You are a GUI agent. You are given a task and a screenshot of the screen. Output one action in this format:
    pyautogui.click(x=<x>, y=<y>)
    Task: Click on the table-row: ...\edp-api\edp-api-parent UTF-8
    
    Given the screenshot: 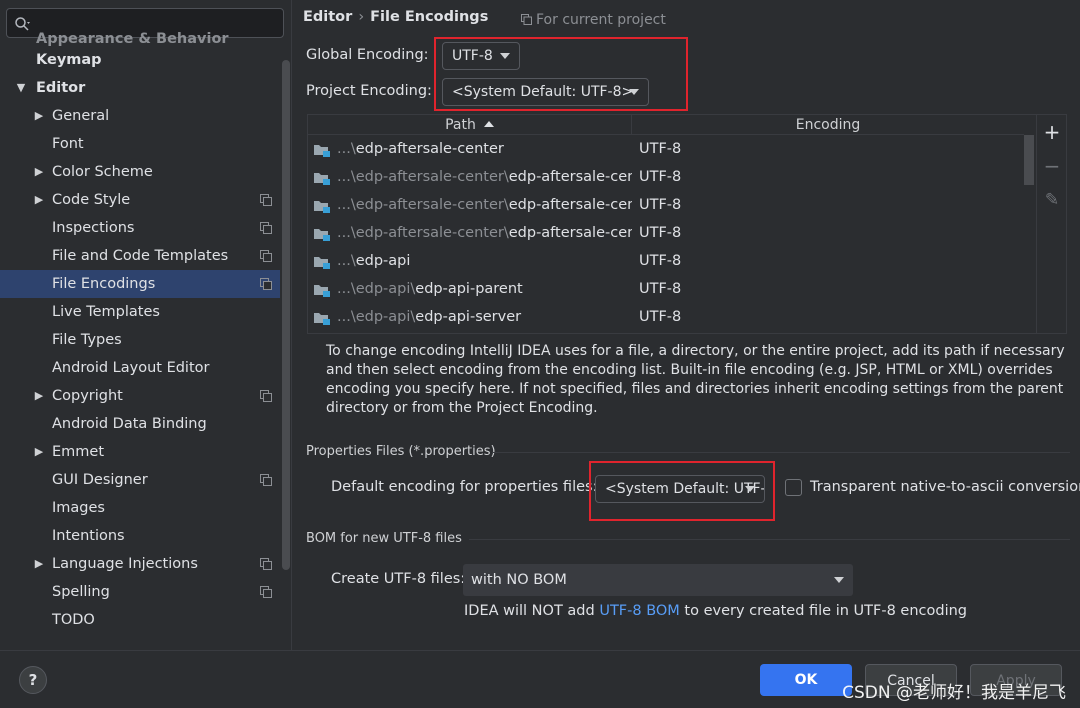 What is the action you would take?
    pyautogui.click(x=666, y=289)
    